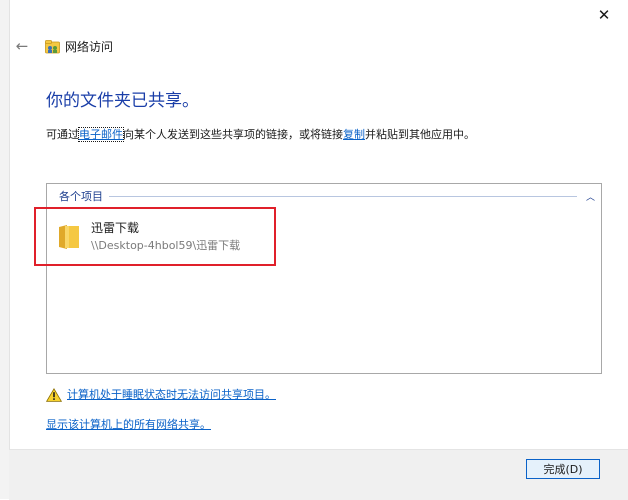 The height and width of the screenshot is (500, 628). Describe the element at coordinates (81, 196) in the screenshot. I see `group-label: 各个项目` at that location.